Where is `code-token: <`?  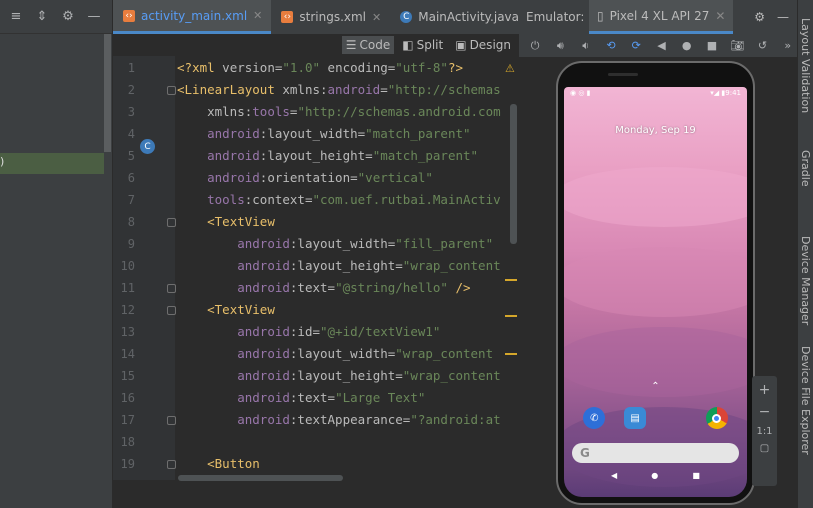
code-token: < is located at coordinates (211, 309).